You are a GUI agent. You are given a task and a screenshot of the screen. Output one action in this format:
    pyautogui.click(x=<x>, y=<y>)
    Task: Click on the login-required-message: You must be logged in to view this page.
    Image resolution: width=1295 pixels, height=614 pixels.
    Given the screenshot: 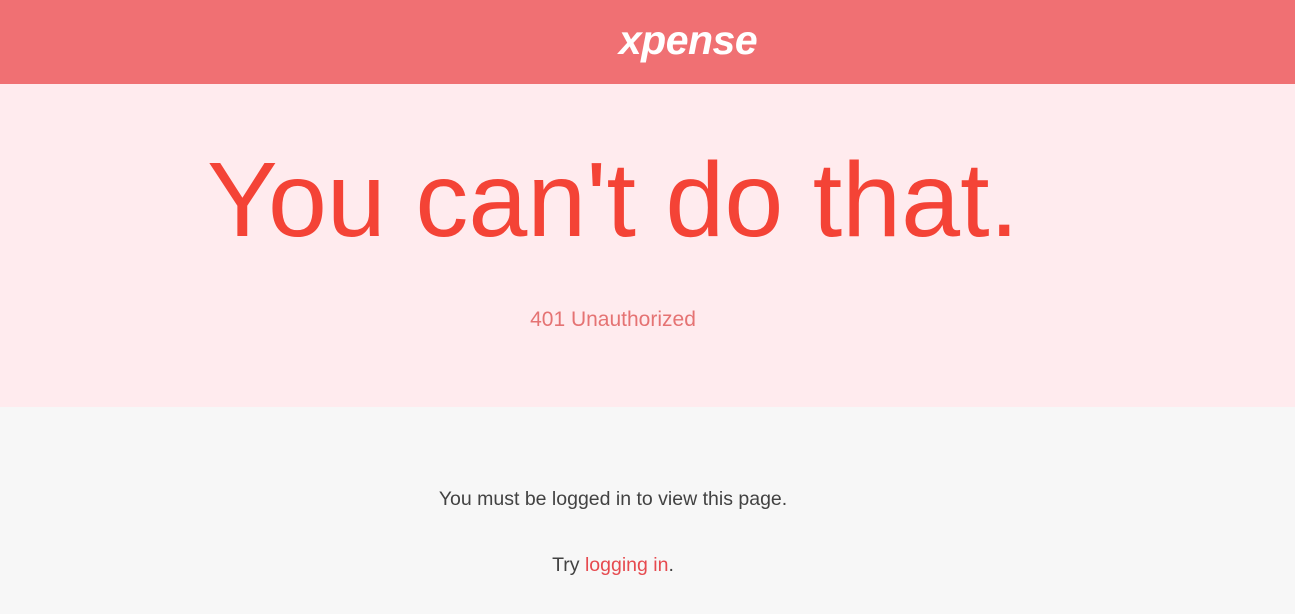 What is the action you would take?
    pyautogui.click(x=613, y=498)
    